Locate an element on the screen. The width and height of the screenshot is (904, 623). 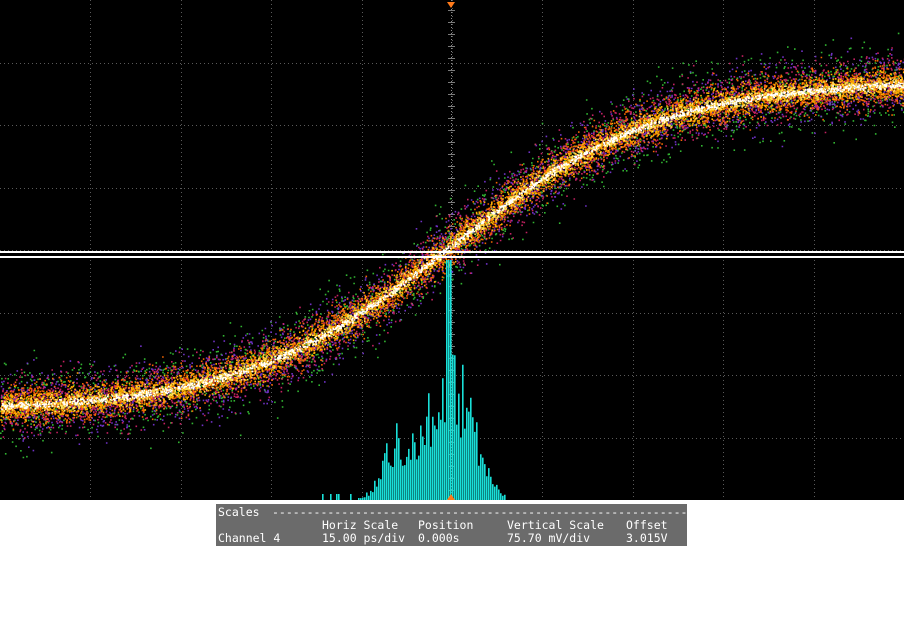
horiz-scale-value: 15.00 ps/div is located at coordinates (364, 538).